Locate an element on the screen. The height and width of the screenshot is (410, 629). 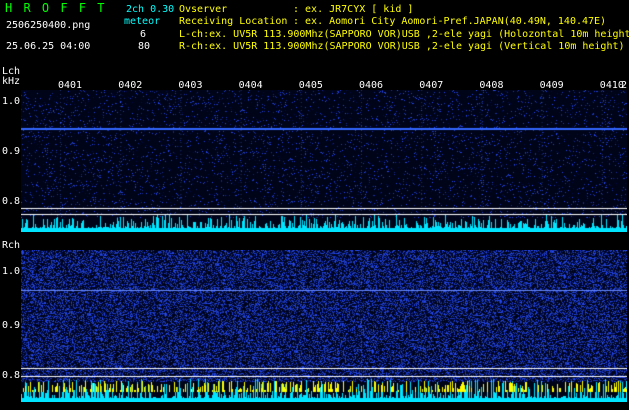
lch-ytick-1.0: 1.0 is located at coordinates (11, 101).